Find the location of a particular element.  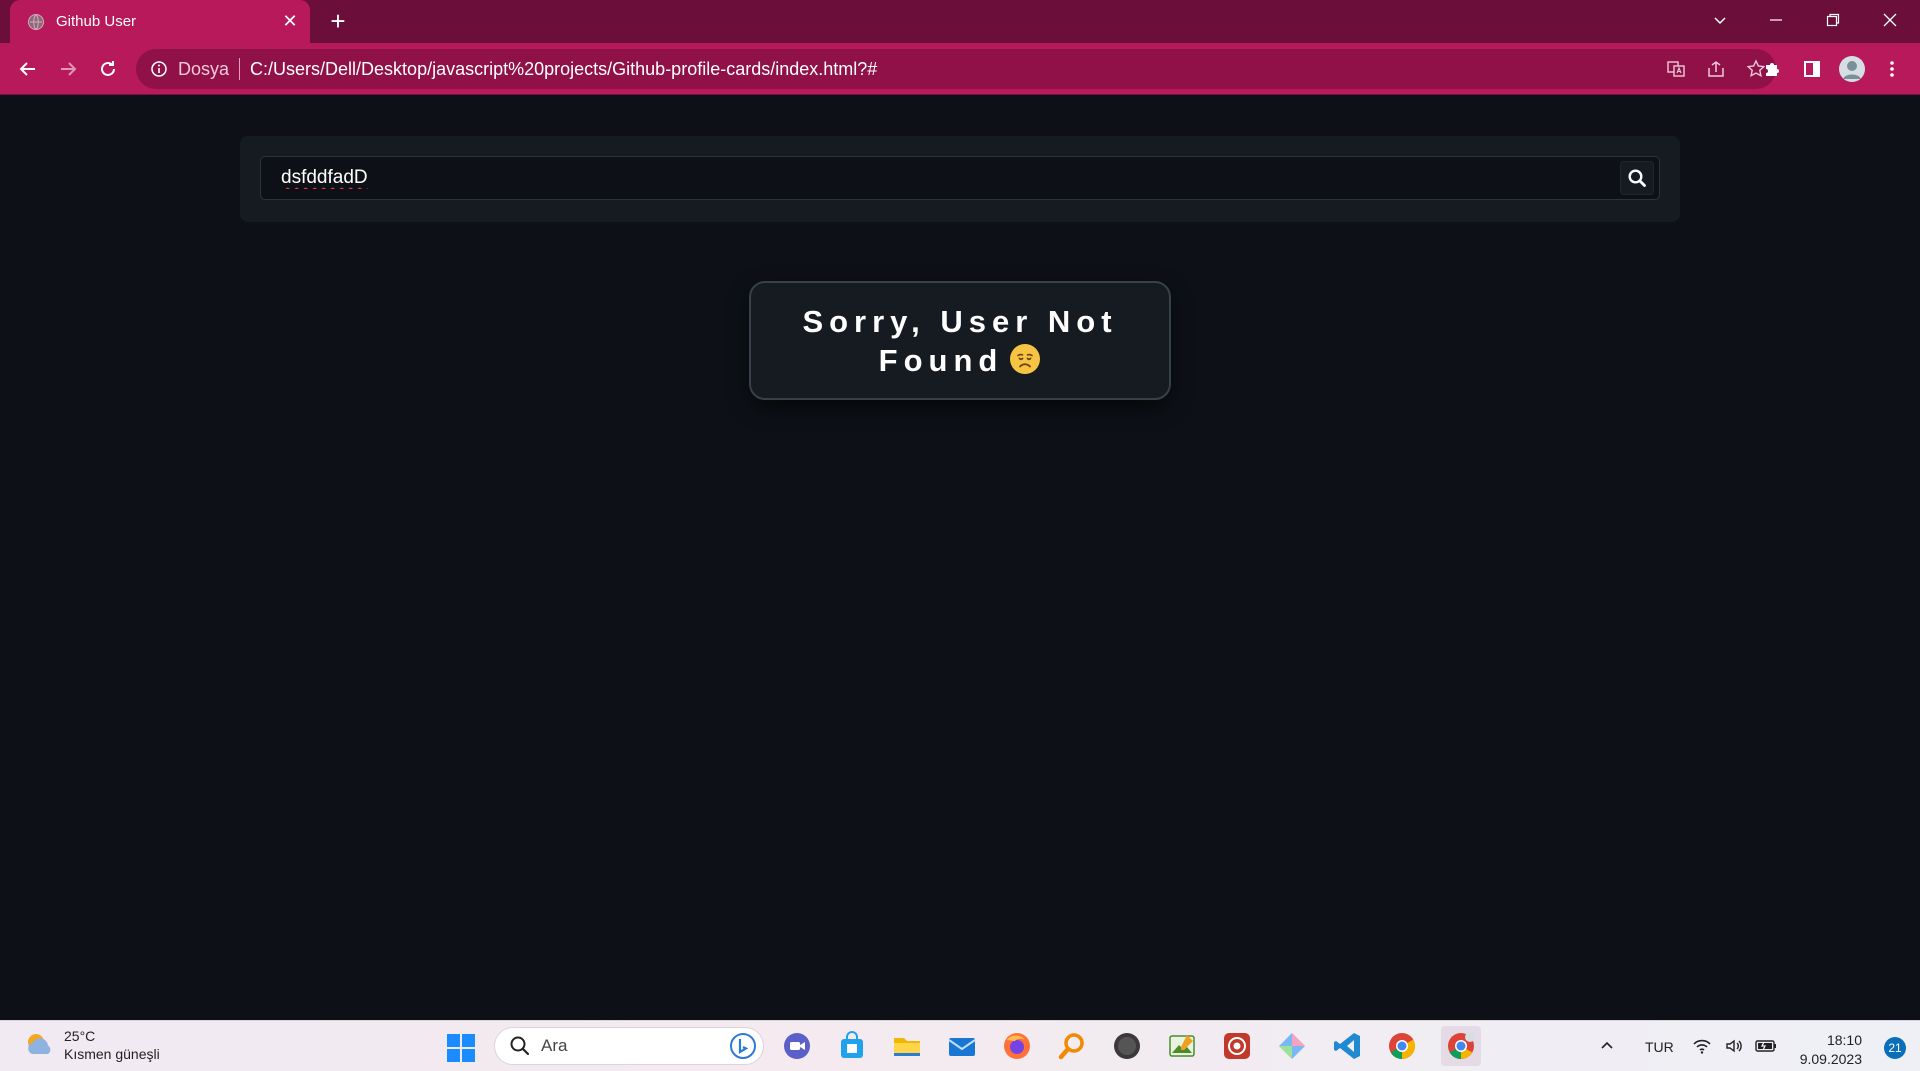

reload-button is located at coordinates (108, 69).